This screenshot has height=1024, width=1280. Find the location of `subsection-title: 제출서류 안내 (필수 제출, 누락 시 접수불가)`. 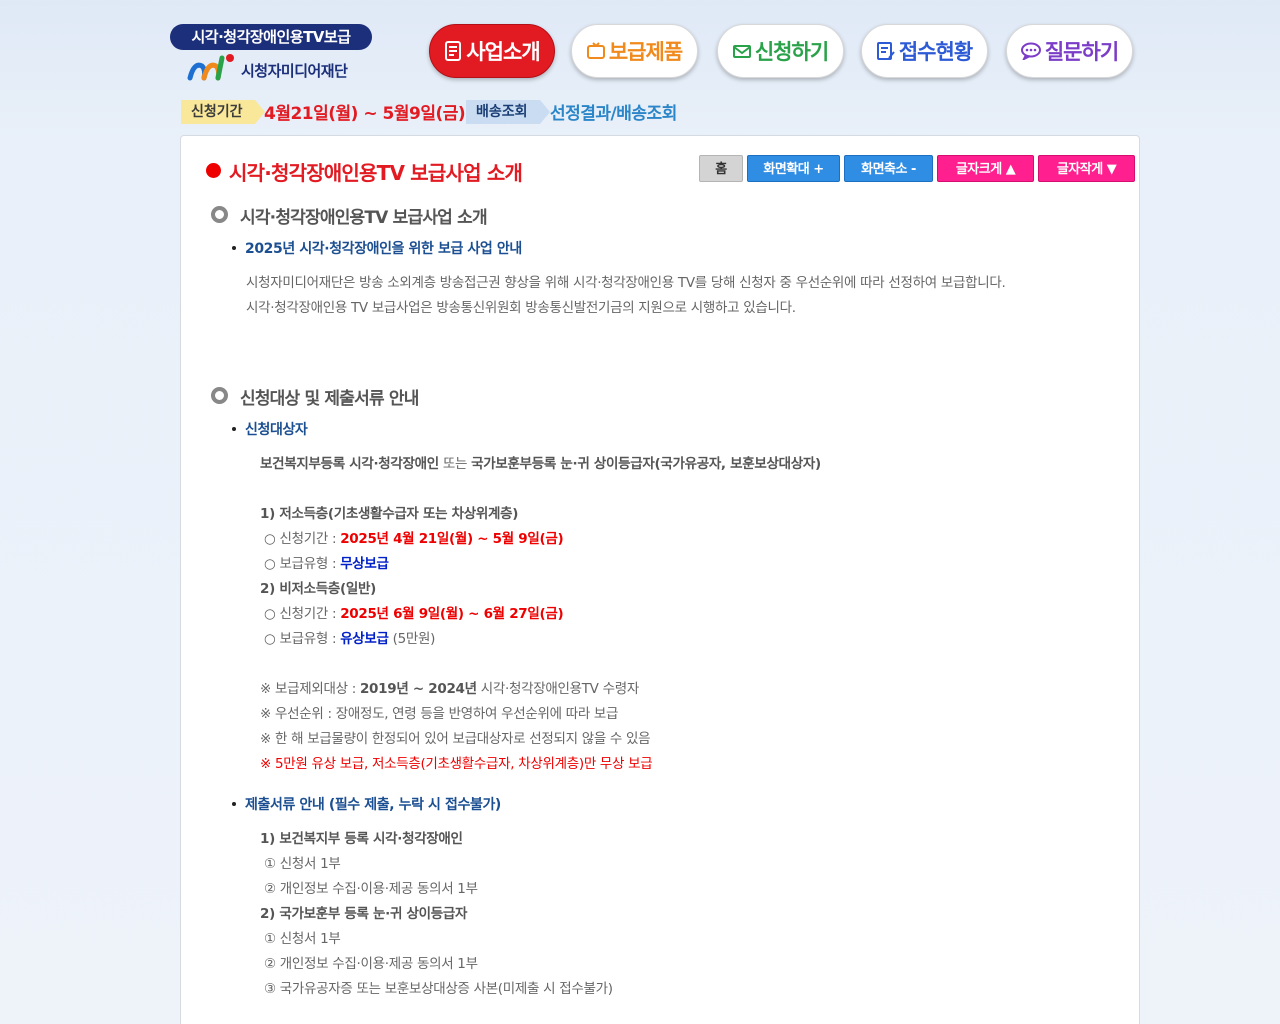

subsection-title: 제출서류 안내 (필수 제출, 누락 시 접수불가) is located at coordinates (373, 805).